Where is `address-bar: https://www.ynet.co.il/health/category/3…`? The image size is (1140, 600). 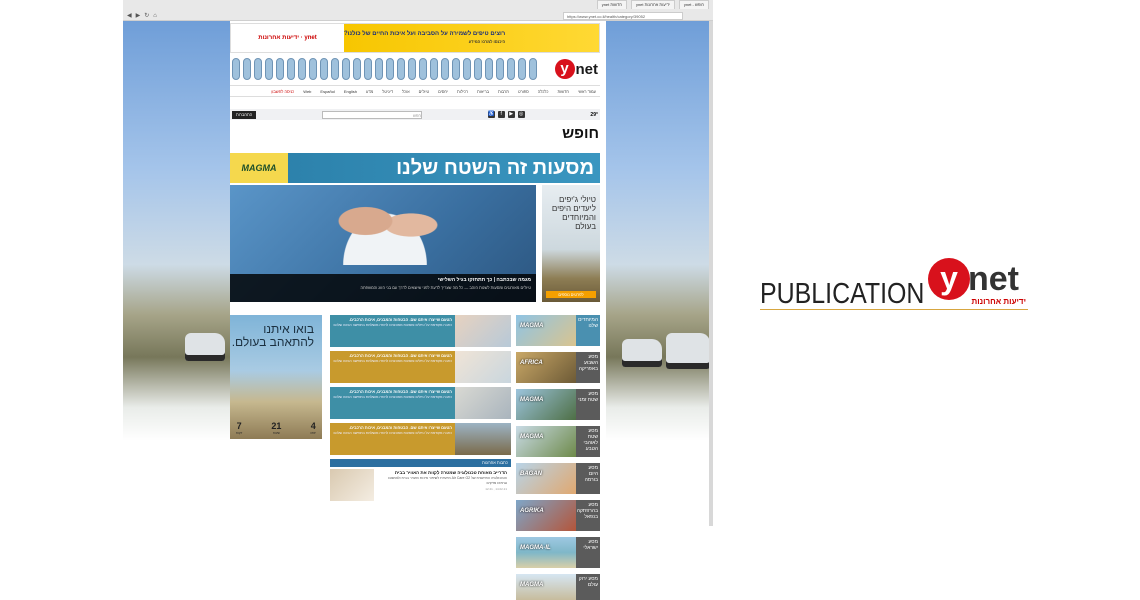 address-bar: https://www.ynet.co.il/health/category/3… is located at coordinates (623, 15).